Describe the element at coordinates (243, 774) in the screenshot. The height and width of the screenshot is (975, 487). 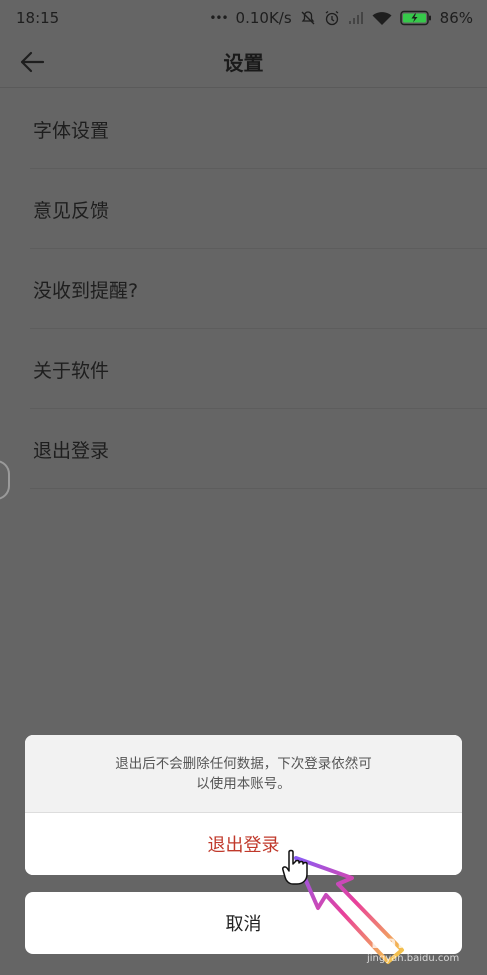
I see `dialog-message: 退出后不会删除任何数据，下次登录依然可 以使用本账号。` at that location.